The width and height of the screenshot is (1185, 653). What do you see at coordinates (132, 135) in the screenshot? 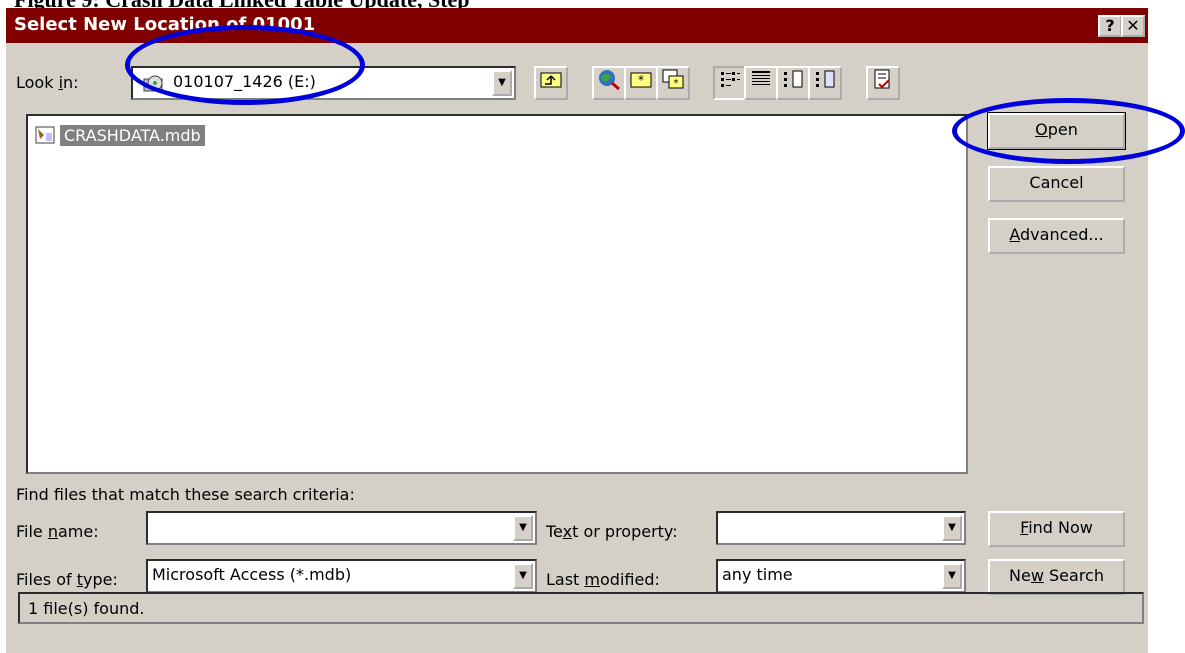
I see `file-name: CRASHDATA.mdb` at bounding box center [132, 135].